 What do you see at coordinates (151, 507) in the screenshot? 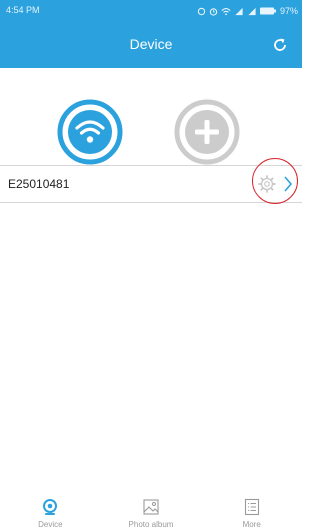
I see `image-icon` at bounding box center [151, 507].